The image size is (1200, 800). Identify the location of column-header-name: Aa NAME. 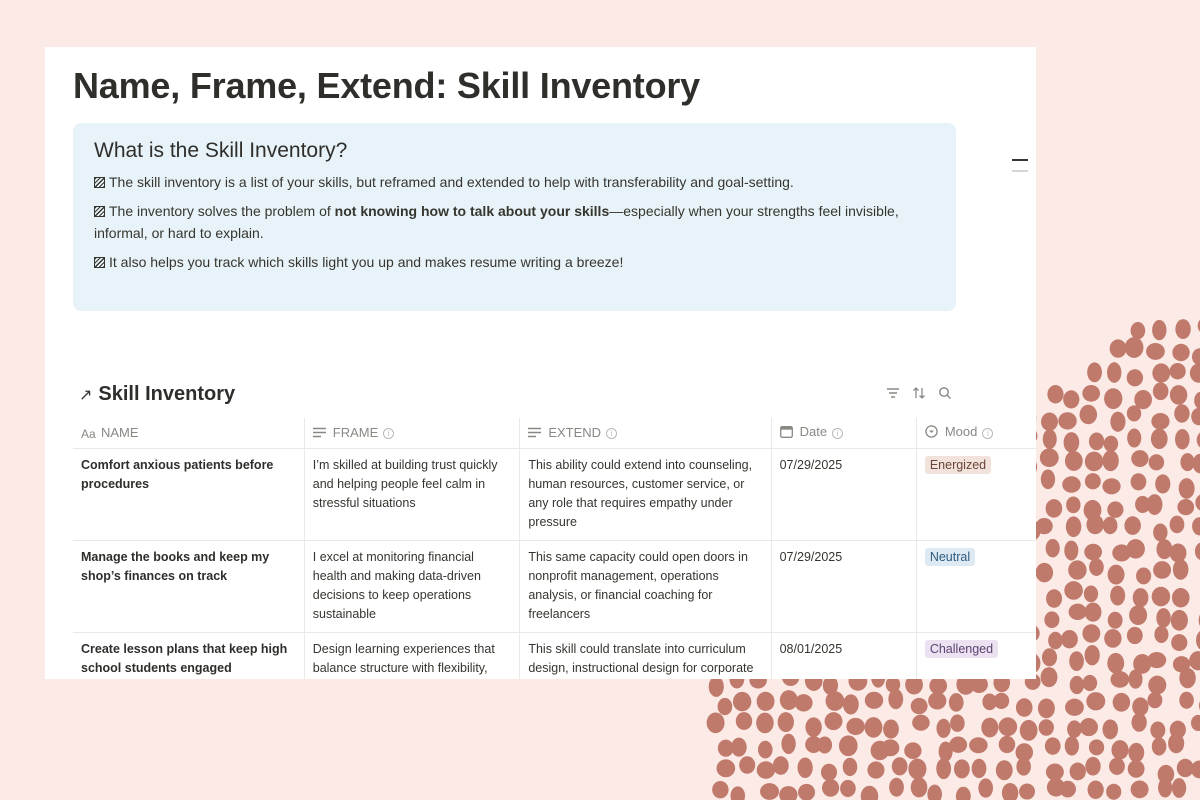
(189, 433).